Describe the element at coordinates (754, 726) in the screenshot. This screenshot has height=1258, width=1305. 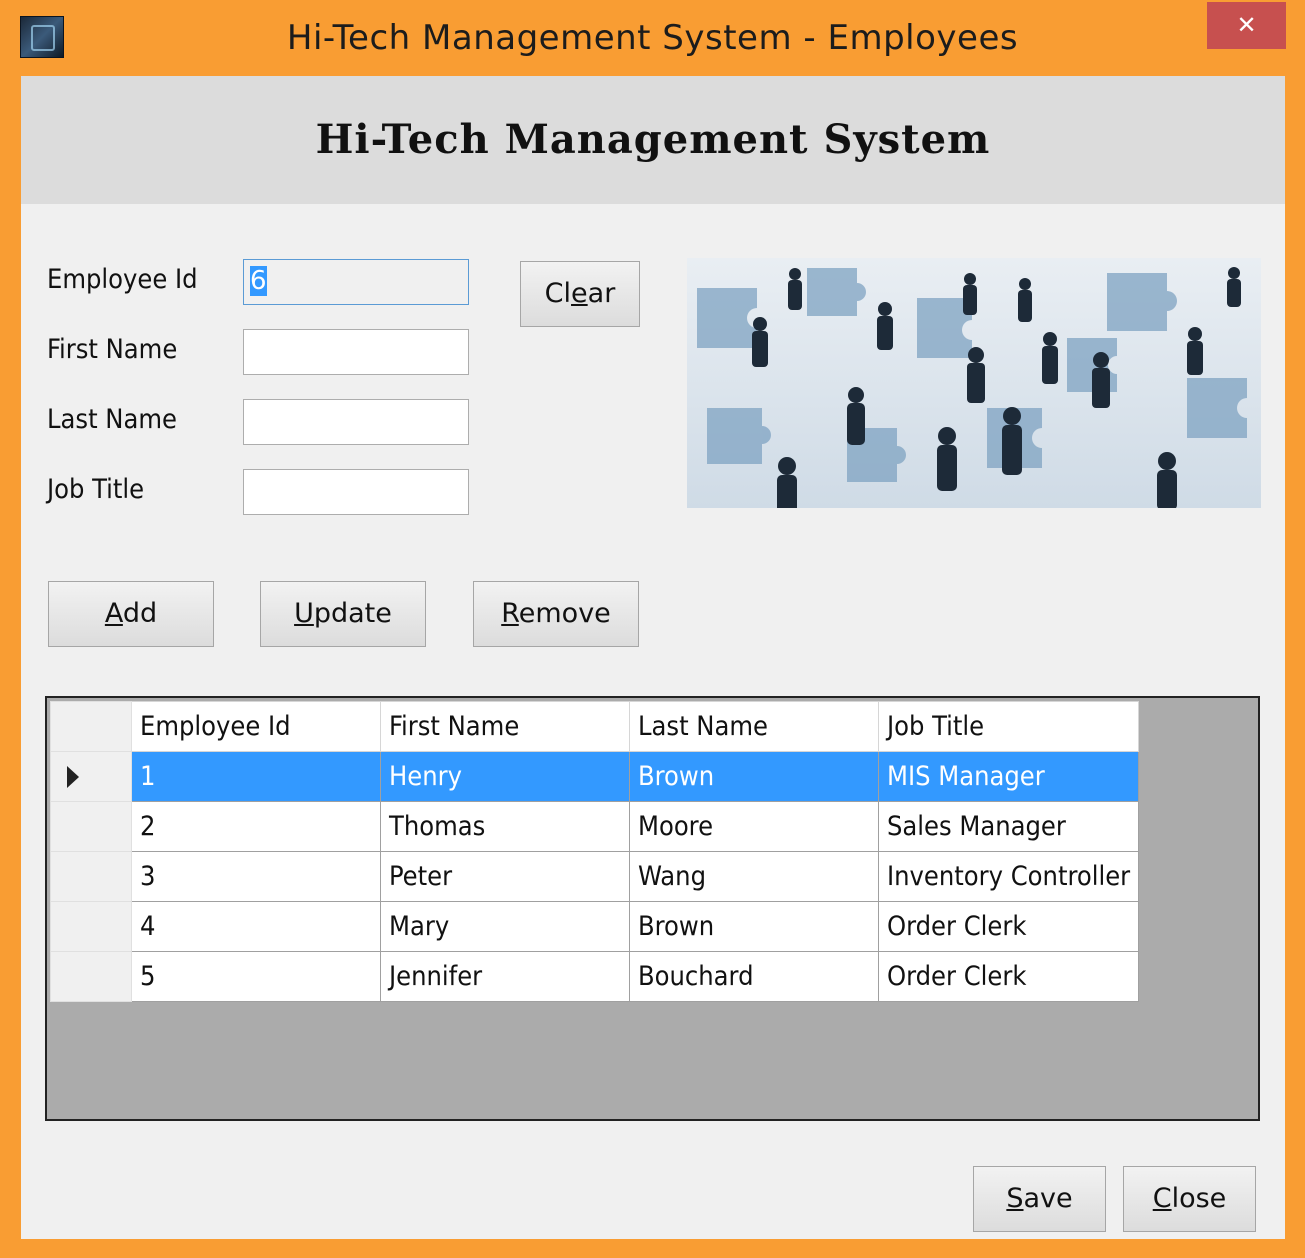
I see `column-header: Last Name` at that location.